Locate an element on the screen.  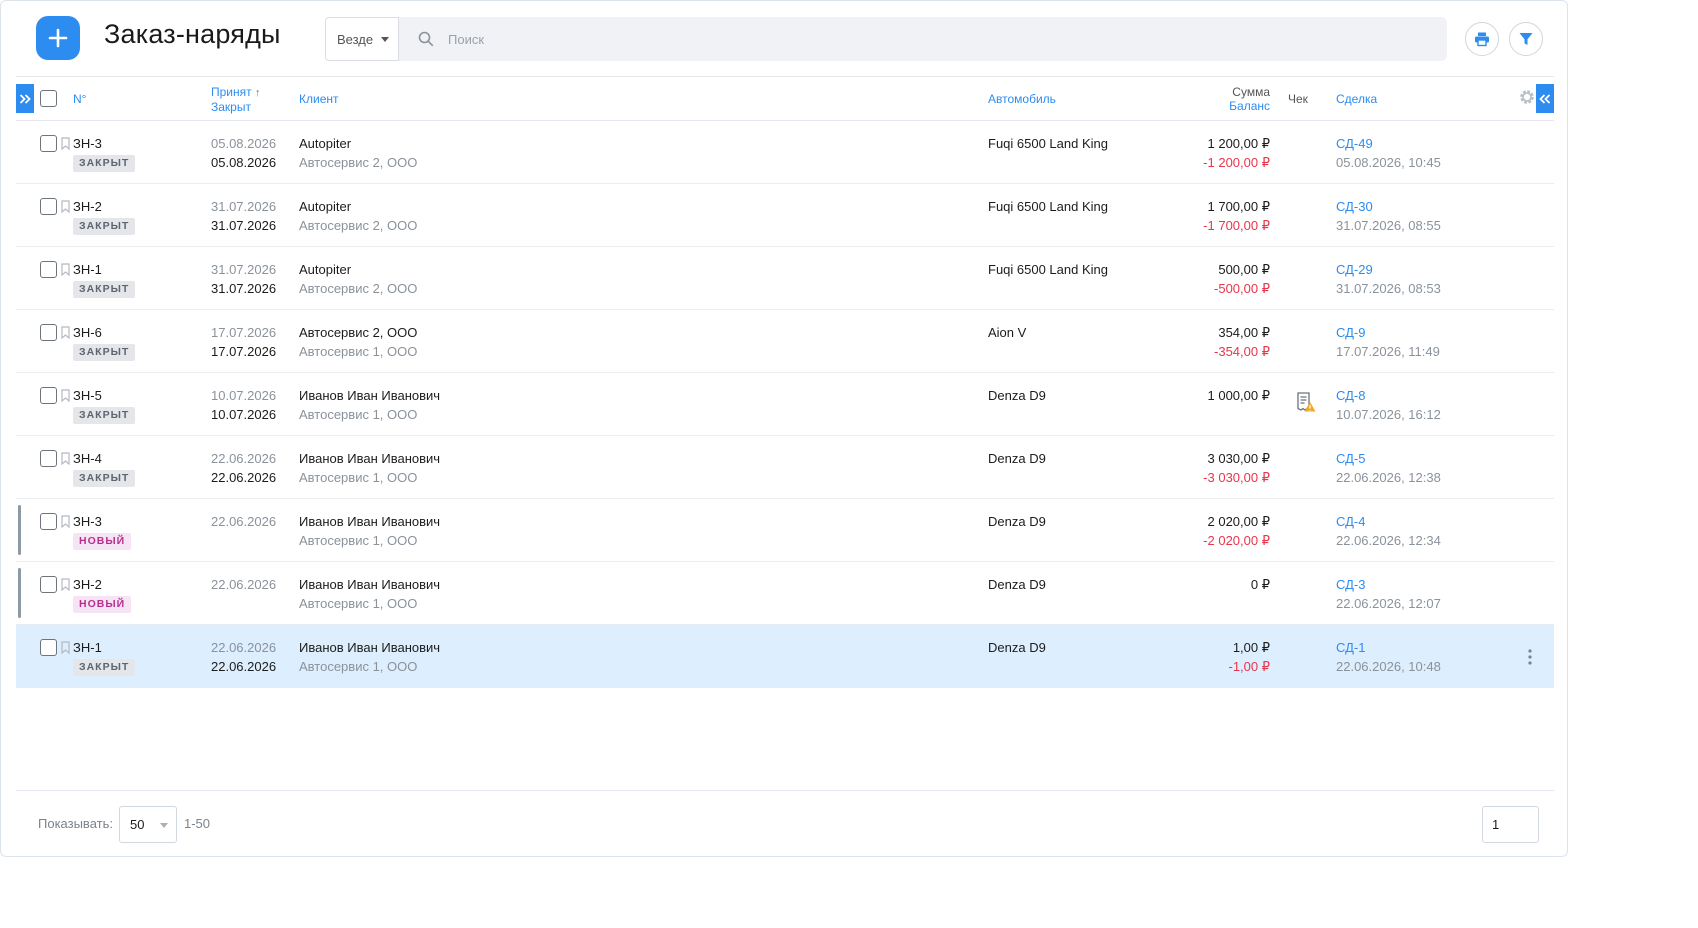
order-number: ЗН-5 is located at coordinates (87, 395).